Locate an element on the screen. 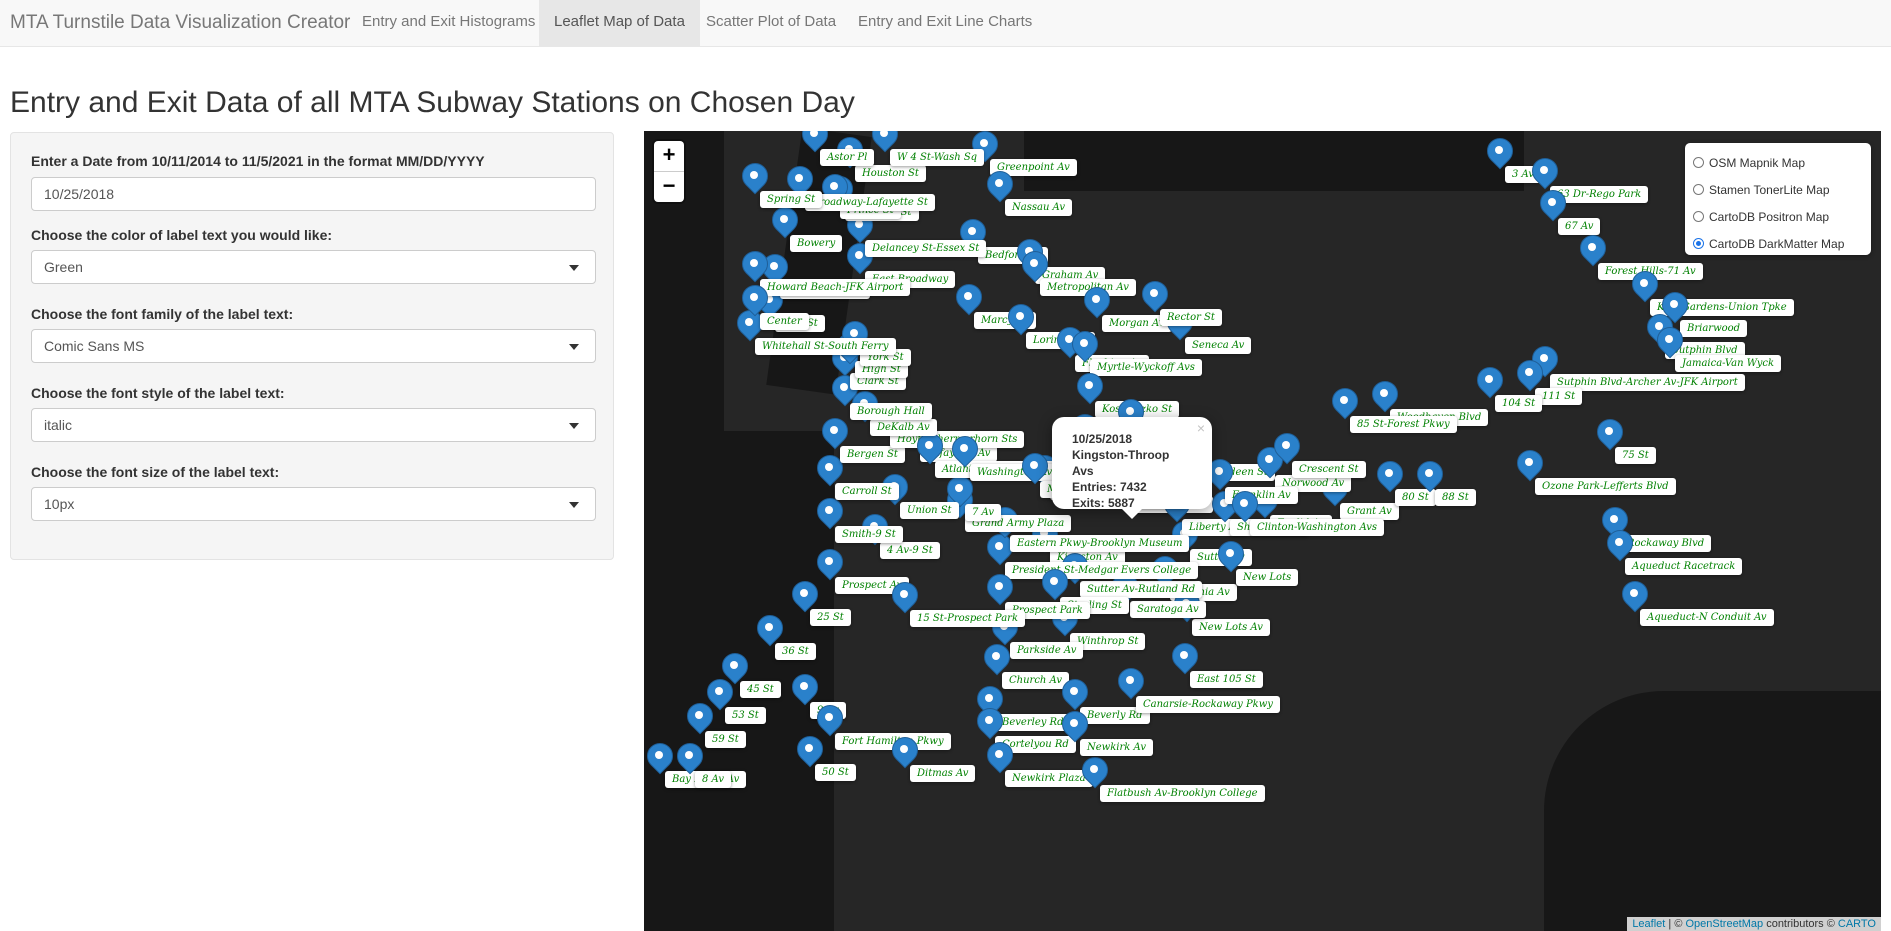  zoom-out-button: − is located at coordinates (669, 187).